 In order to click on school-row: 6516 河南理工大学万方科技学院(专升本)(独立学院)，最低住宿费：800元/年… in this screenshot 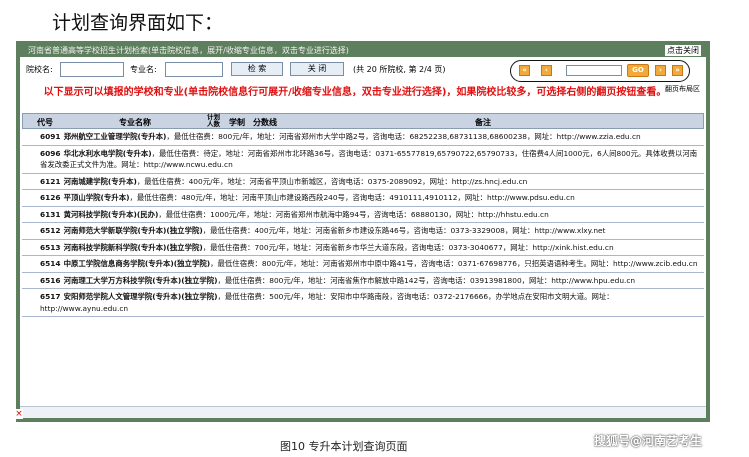, I will do `click(363, 281)`.